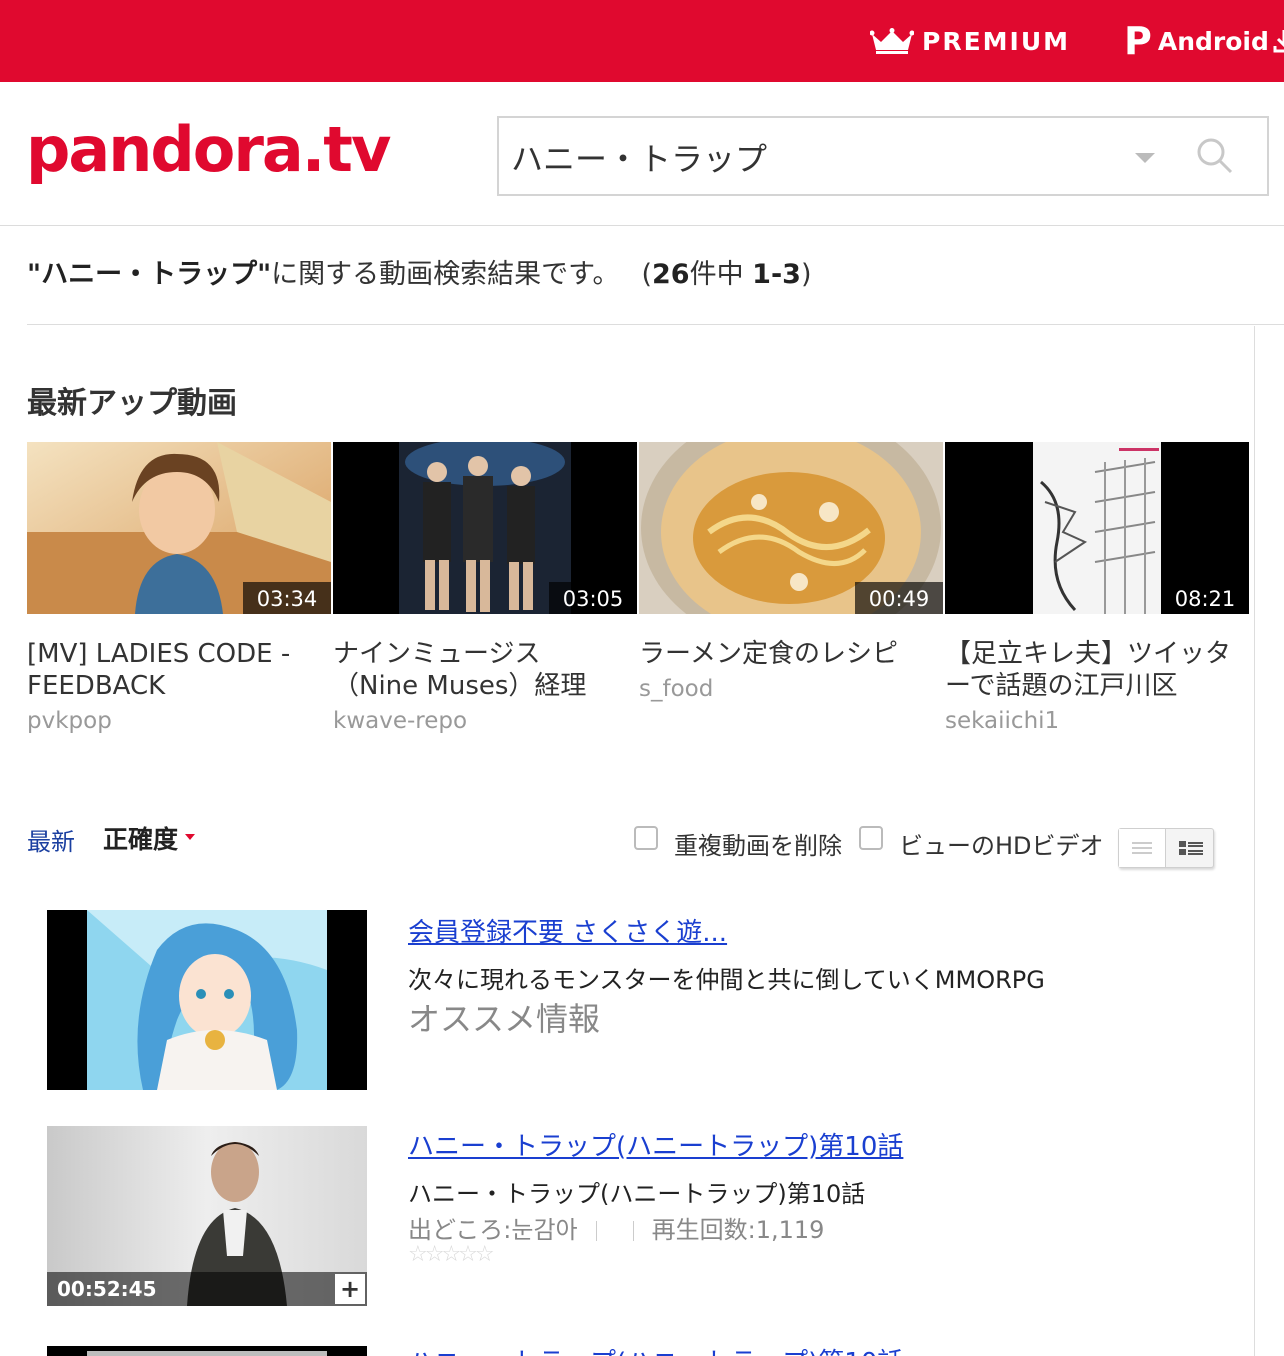  I want to click on dedupe-checkbox, so click(646, 838).